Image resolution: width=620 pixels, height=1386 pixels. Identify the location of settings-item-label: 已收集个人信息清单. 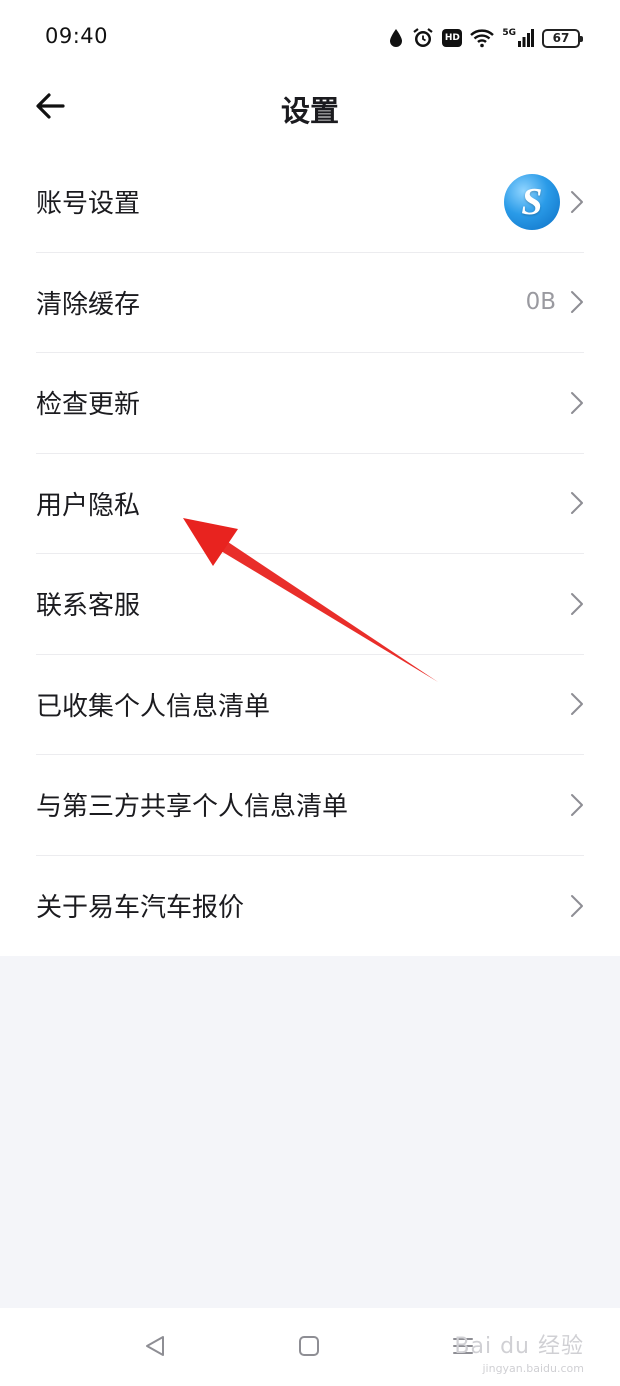
(153, 706).